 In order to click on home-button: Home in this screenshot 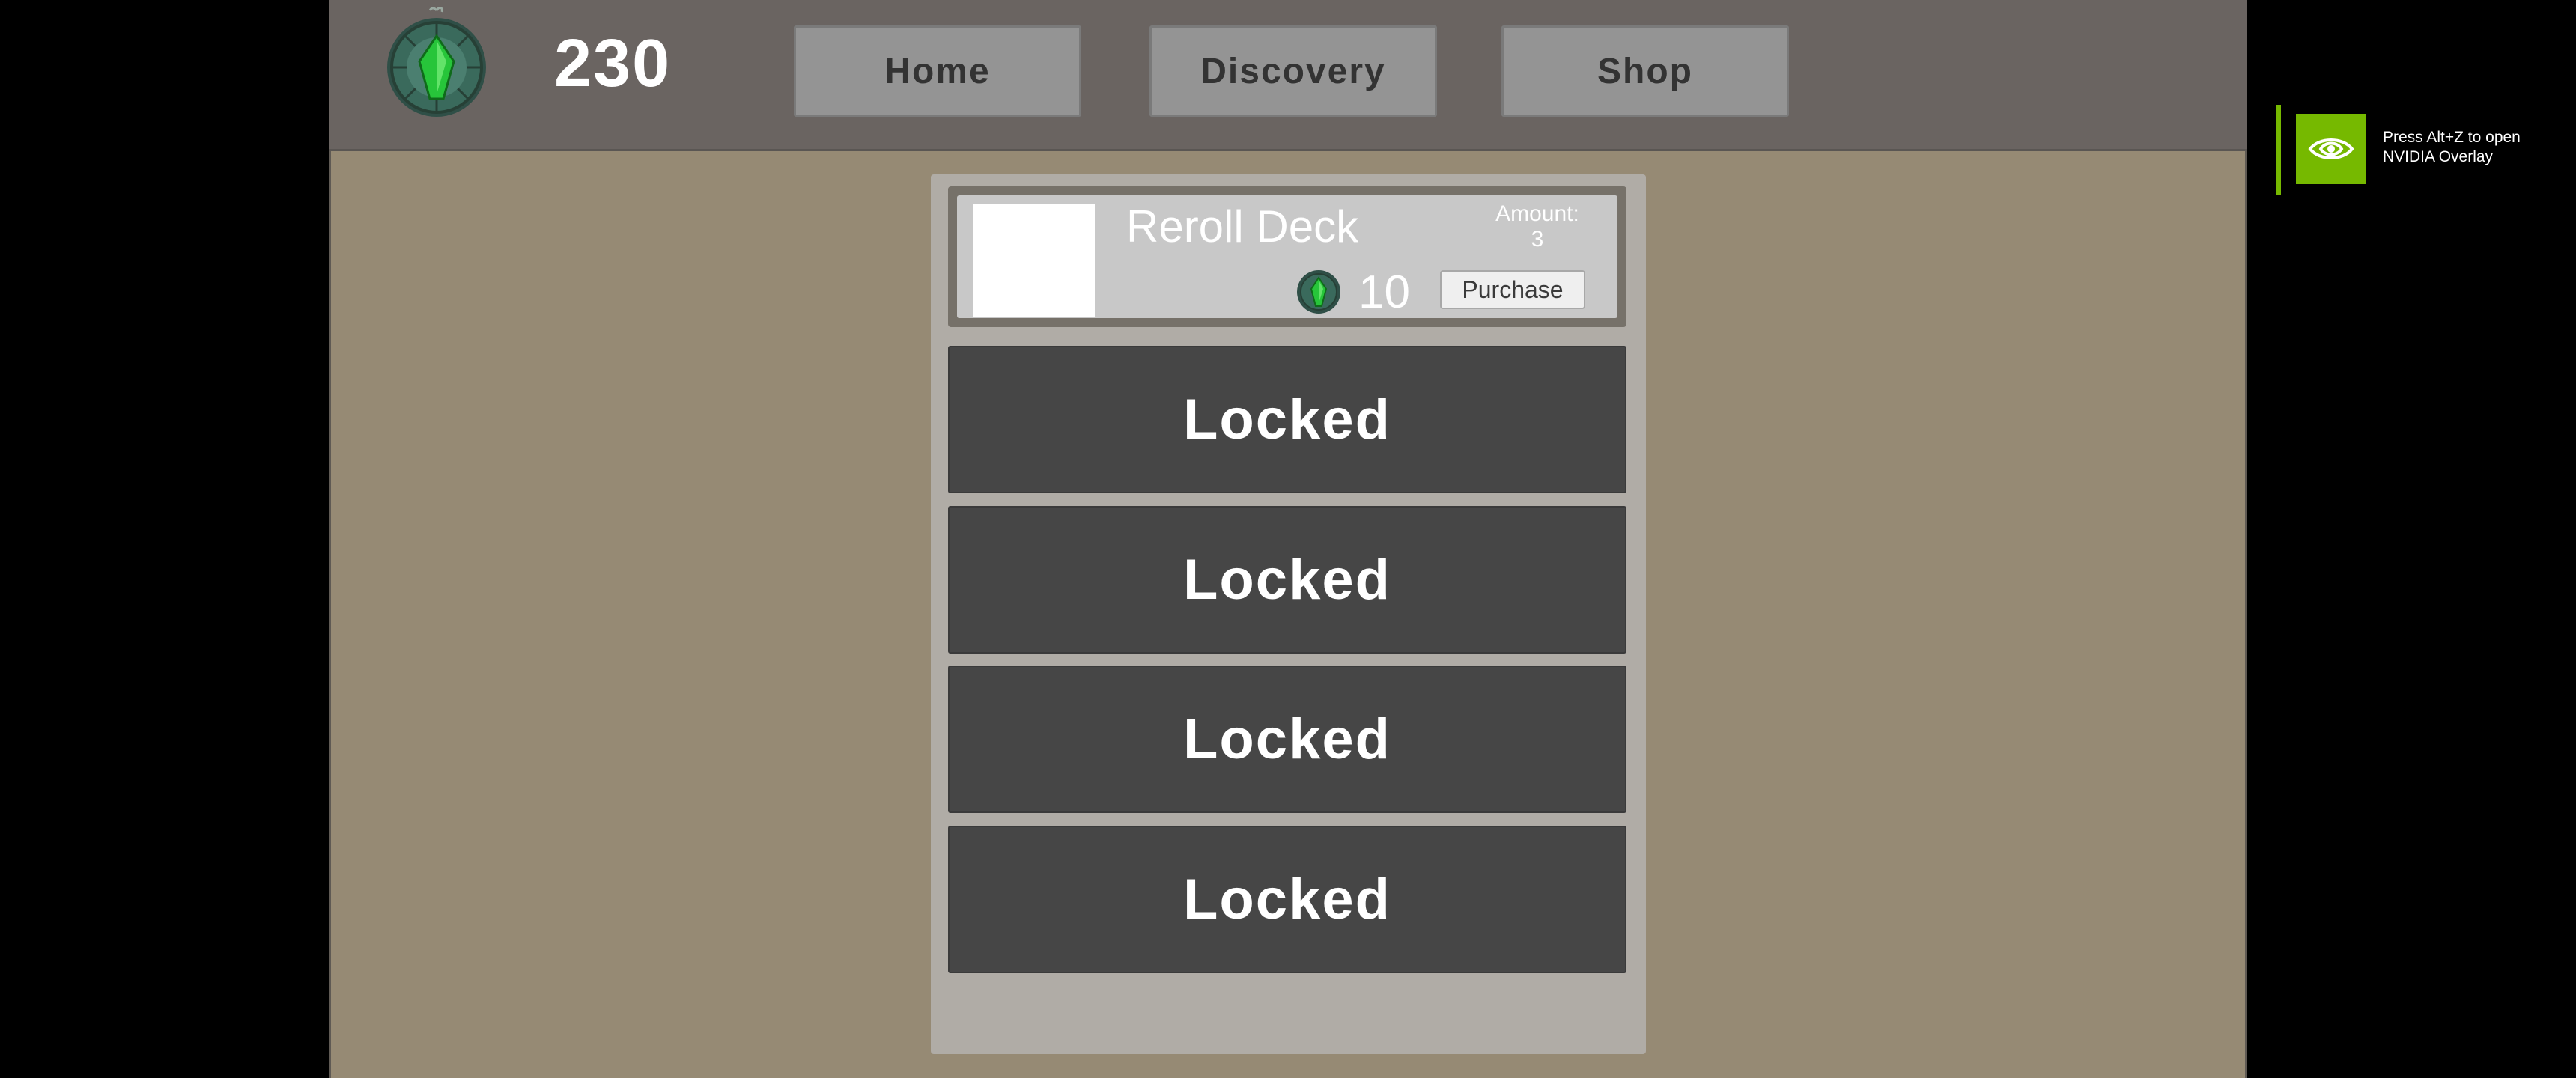, I will do `click(937, 71)`.